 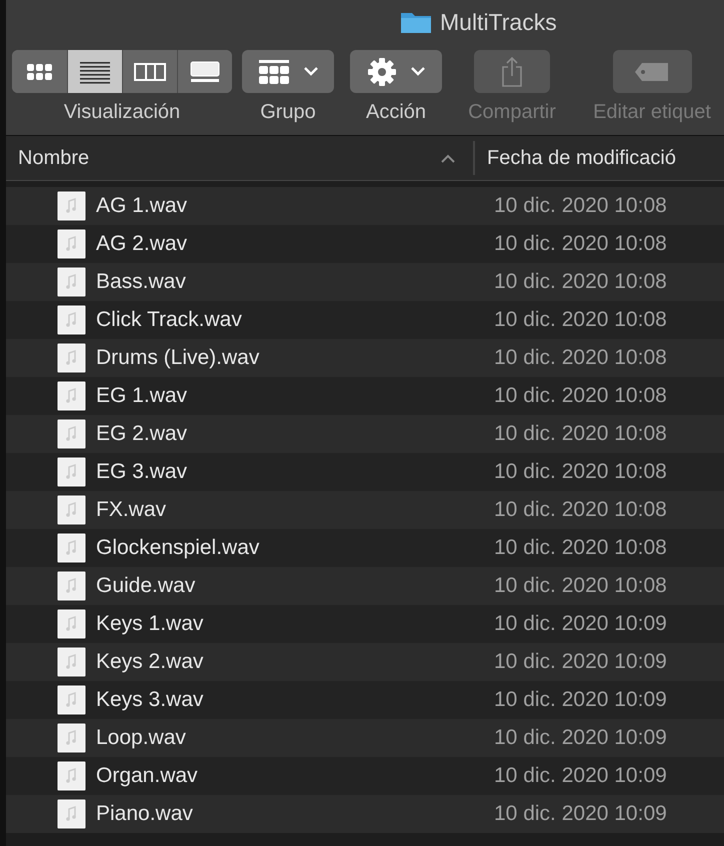 What do you see at coordinates (365, 814) in the screenshot?
I see `file-row: Piano.wav 10 dic. 2020 10:09` at bounding box center [365, 814].